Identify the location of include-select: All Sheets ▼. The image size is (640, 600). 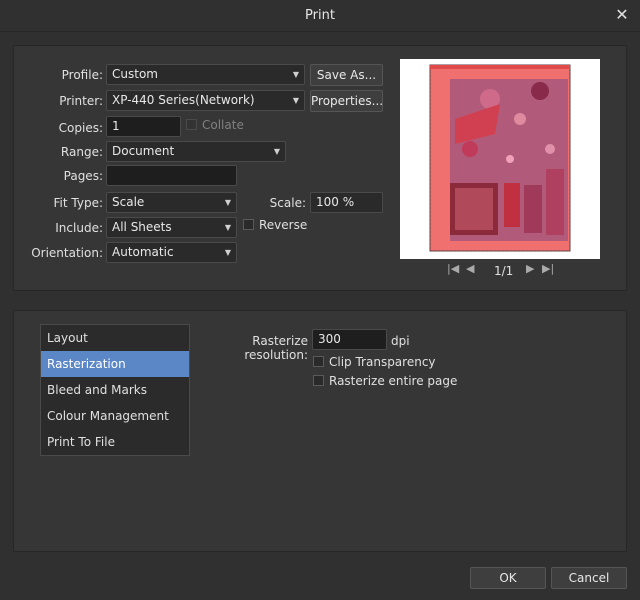
(171, 227).